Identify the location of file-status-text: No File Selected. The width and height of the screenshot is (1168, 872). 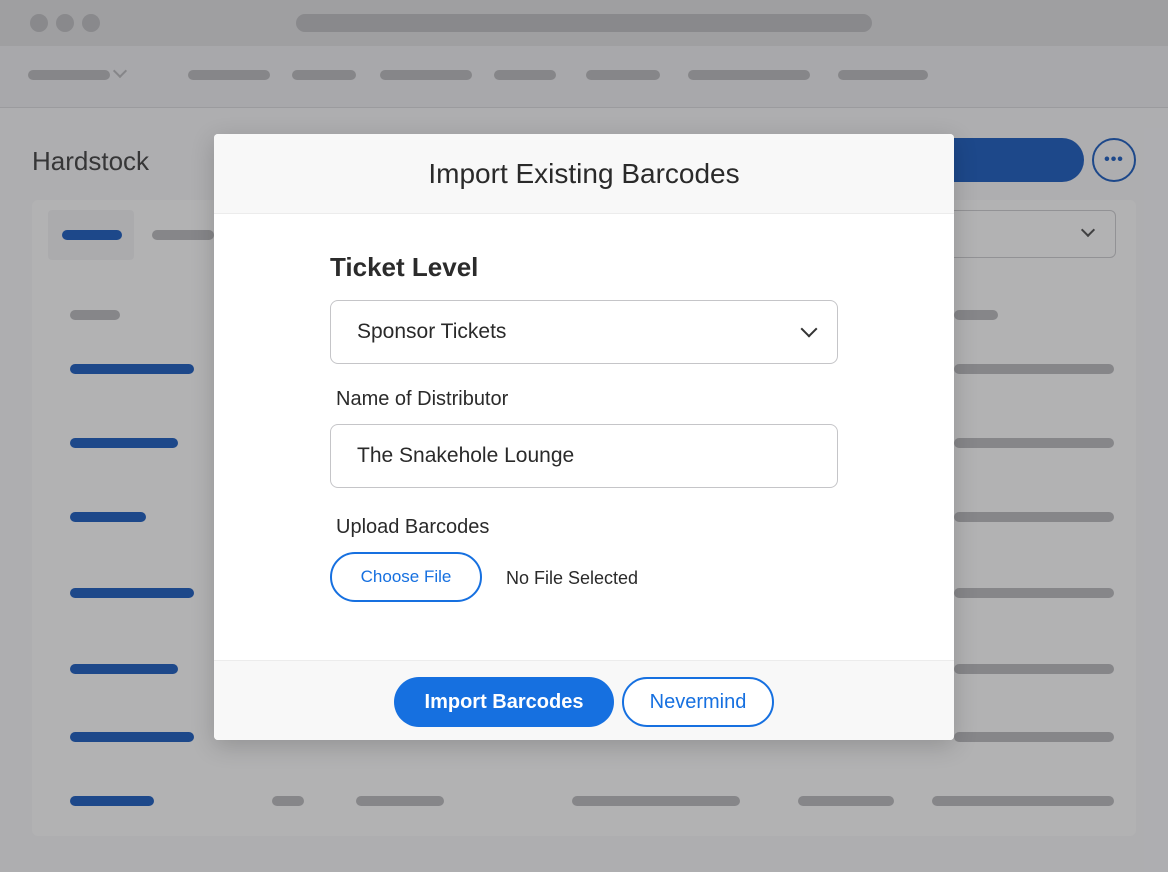
(572, 578).